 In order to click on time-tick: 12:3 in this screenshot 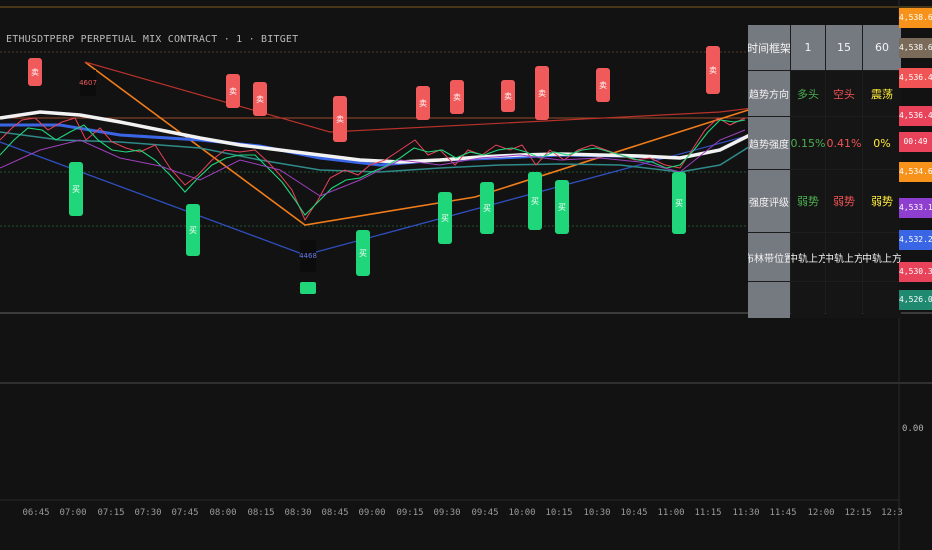, I will do `click(892, 513)`.